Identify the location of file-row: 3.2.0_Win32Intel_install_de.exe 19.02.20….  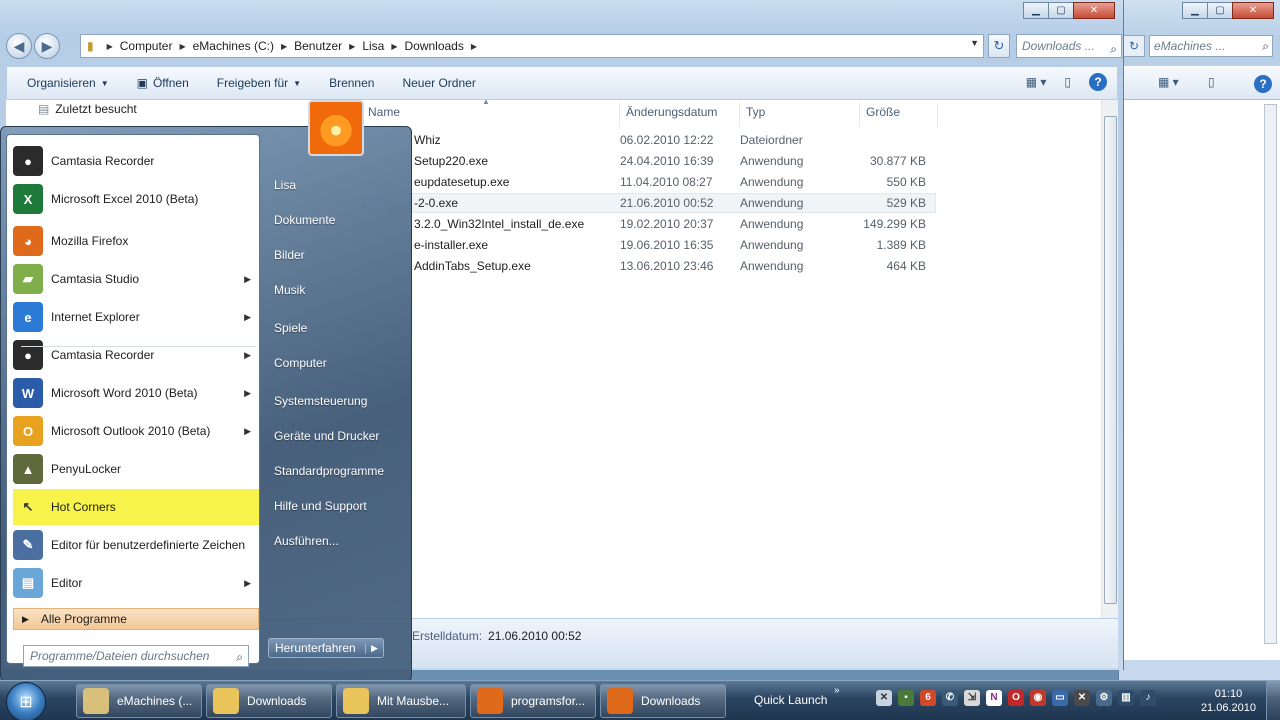
(649, 224).